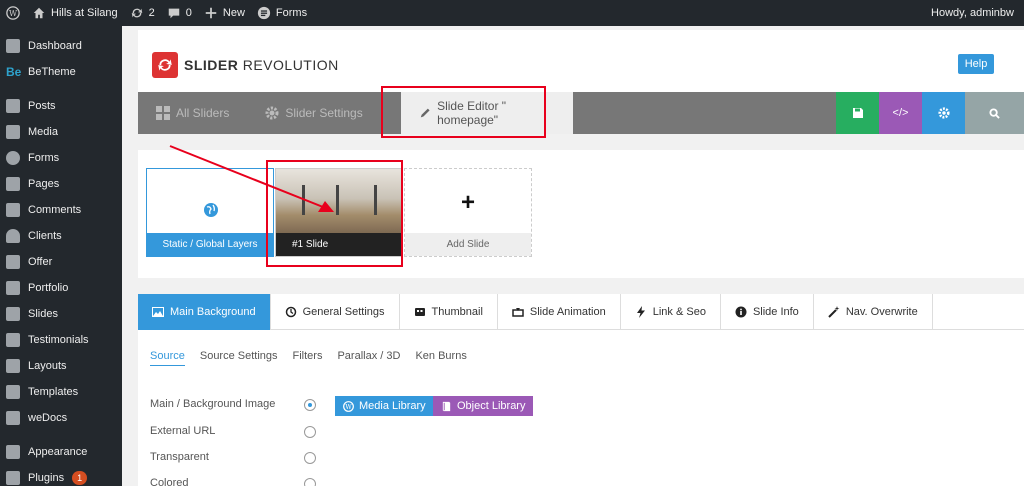 Image resolution: width=1024 pixels, height=486 pixels. I want to click on save-button, so click(857, 113).